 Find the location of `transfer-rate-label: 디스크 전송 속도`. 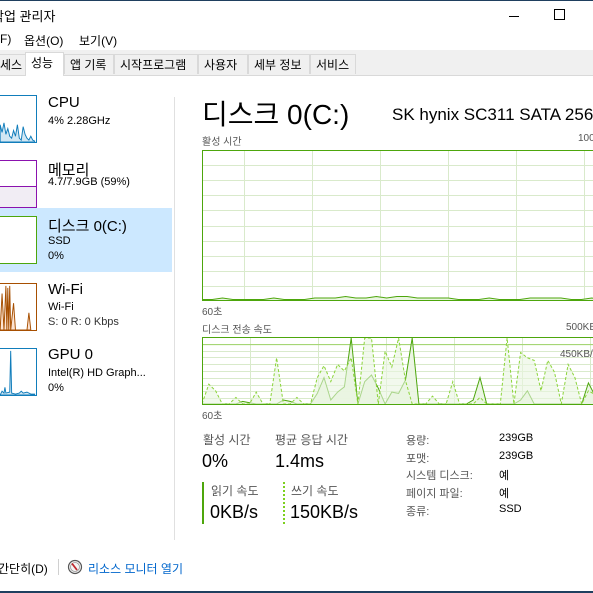

transfer-rate-label: 디스크 전송 속도 is located at coordinates (237, 330).